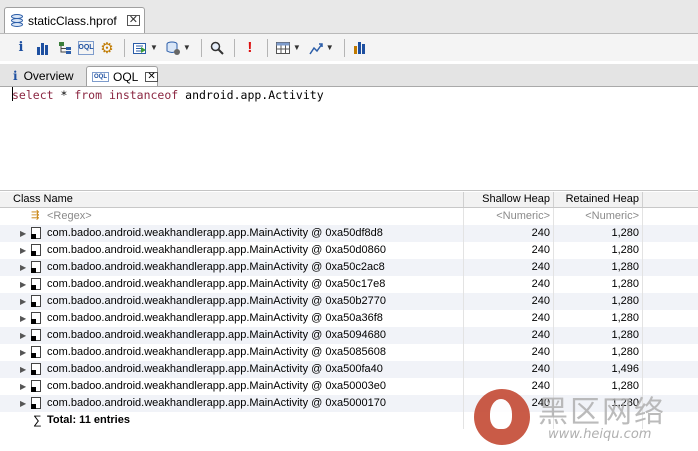 The height and width of the screenshot is (451, 698). Describe the element at coordinates (173, 48) in the screenshot. I see `query-browser-icon` at that location.